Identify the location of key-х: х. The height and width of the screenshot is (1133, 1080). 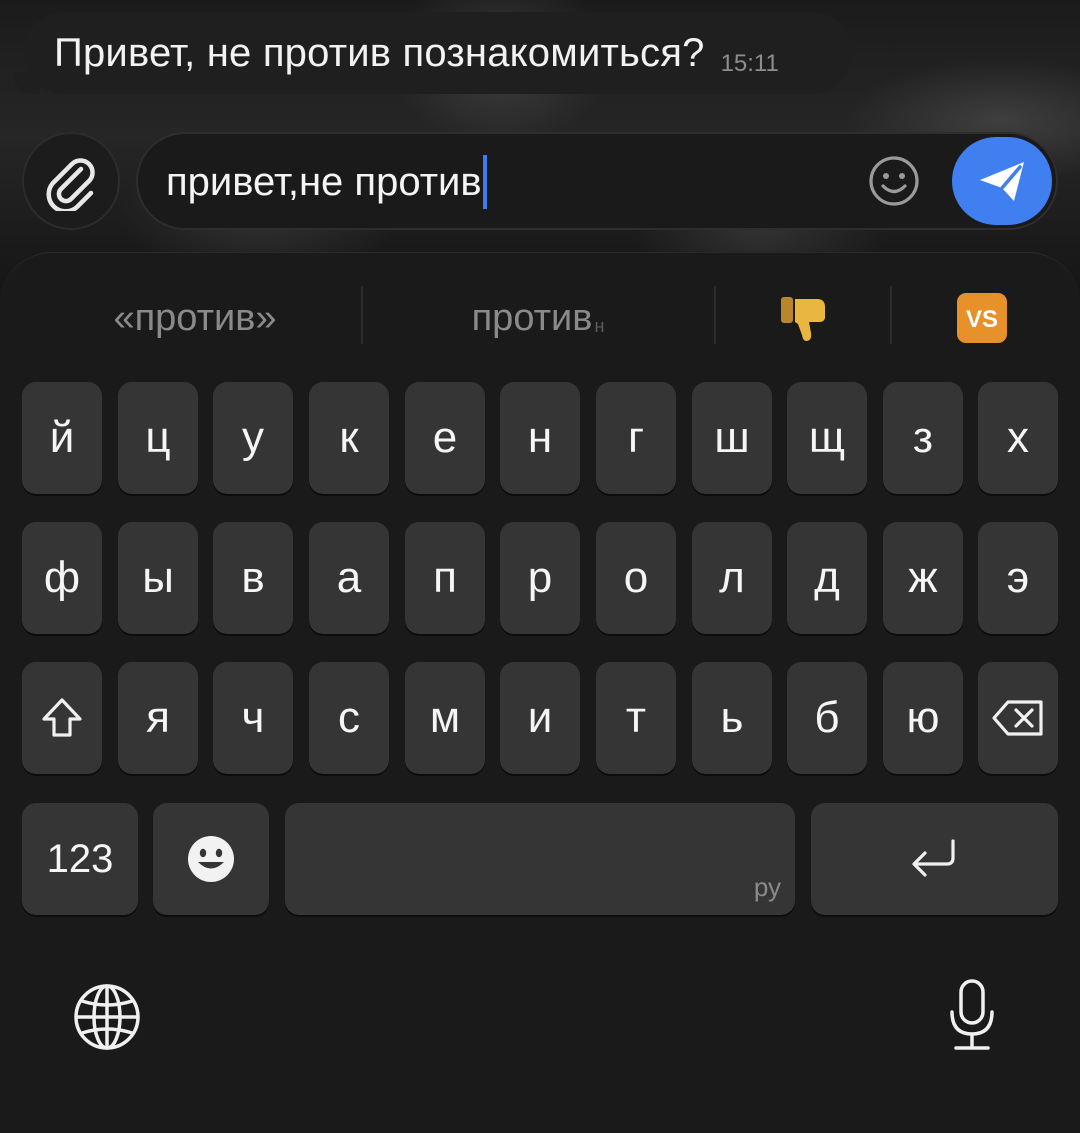
(1018, 438).